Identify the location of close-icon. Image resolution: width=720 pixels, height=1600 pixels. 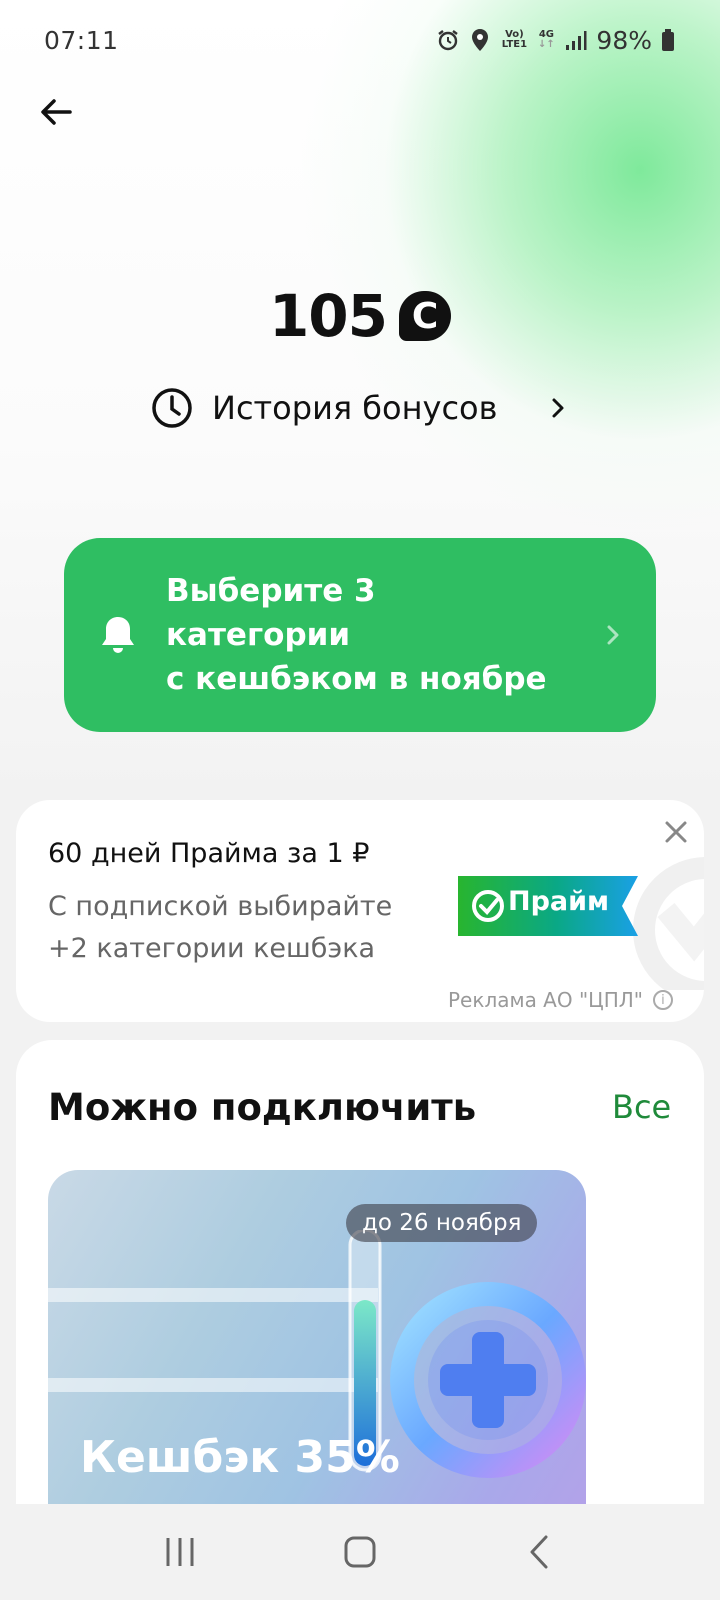
(676, 832).